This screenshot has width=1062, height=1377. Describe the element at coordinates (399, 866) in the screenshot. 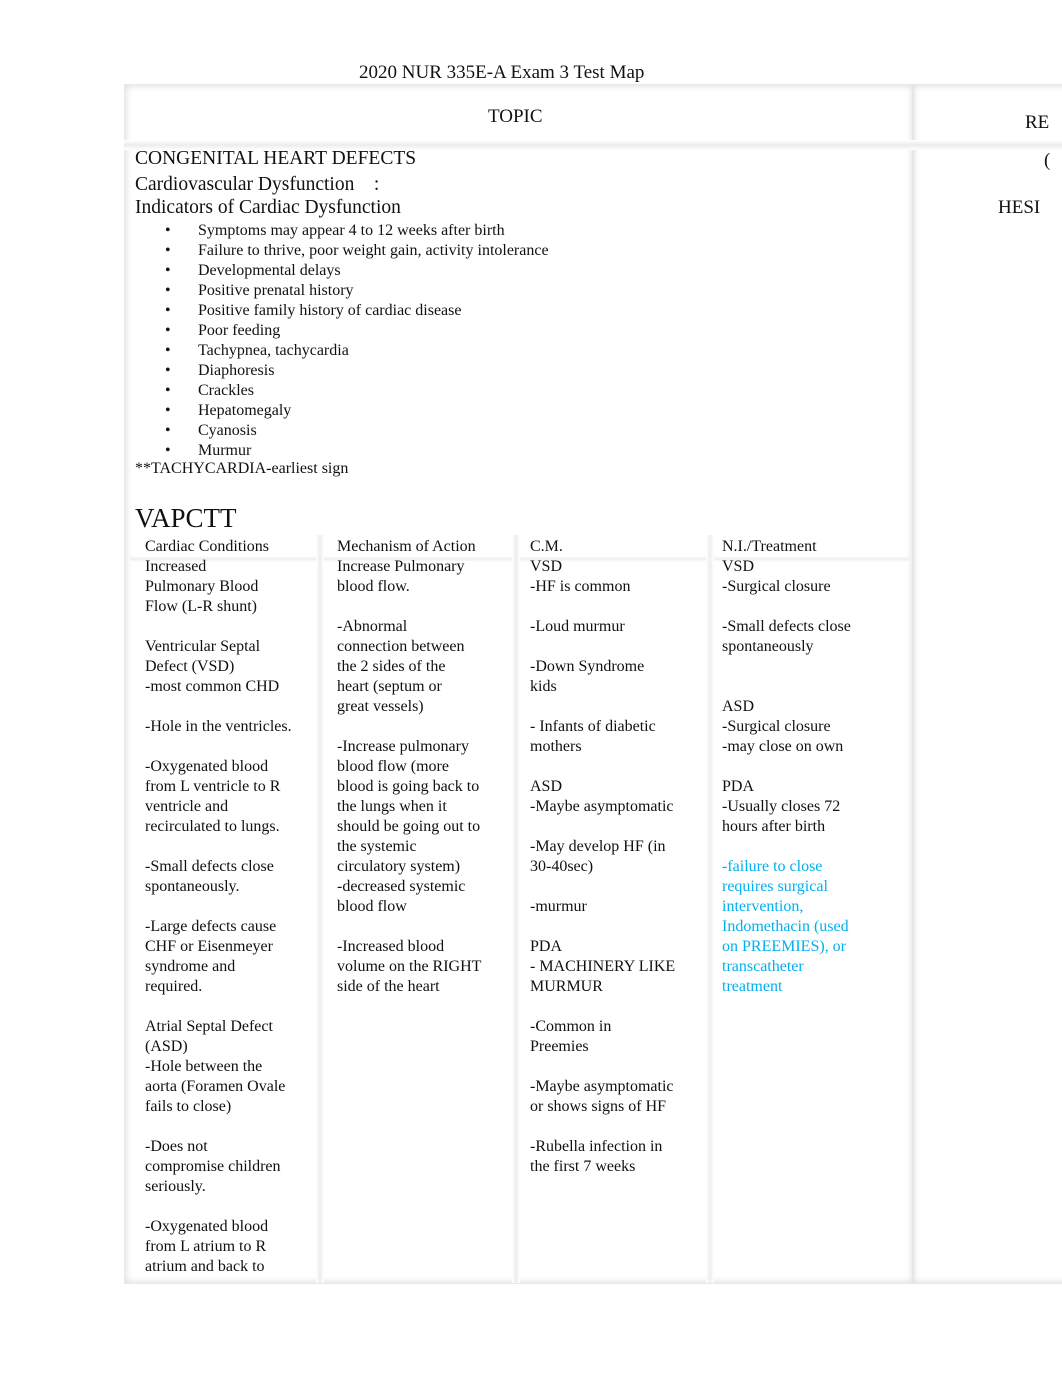

I see `cell-line: circulatory system)` at that location.